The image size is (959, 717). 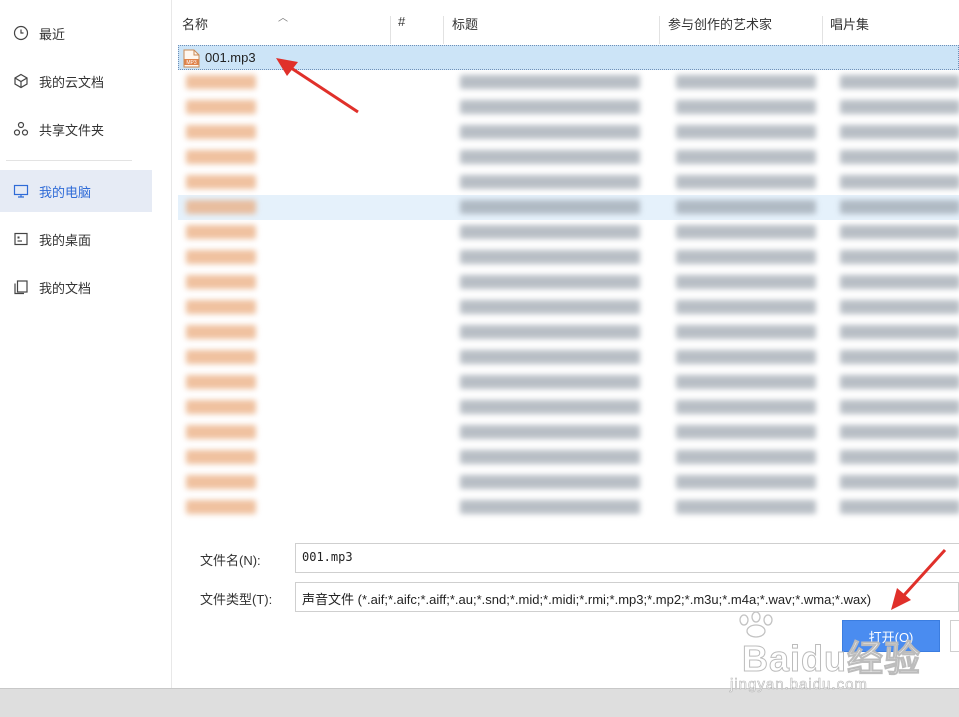 What do you see at coordinates (65, 288) in the screenshot?
I see `sidebar-item-label: 我的文档` at bounding box center [65, 288].